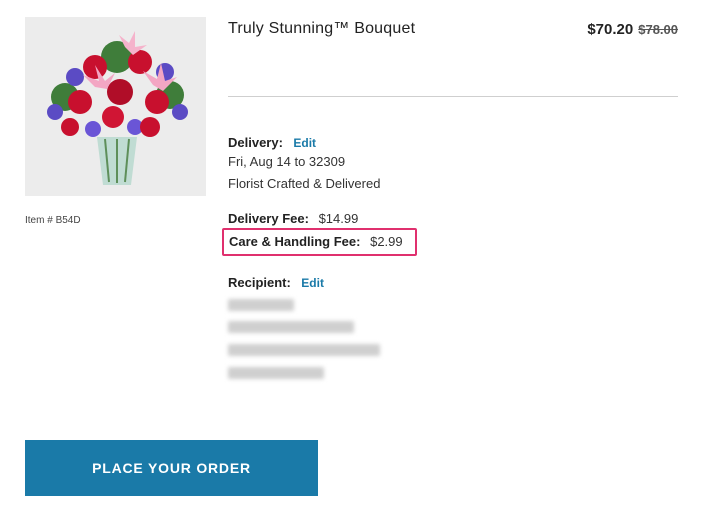 This screenshot has width=720, height=512. Describe the element at coordinates (259, 282) in the screenshot. I see `recipient-label: Recipient:` at that location.